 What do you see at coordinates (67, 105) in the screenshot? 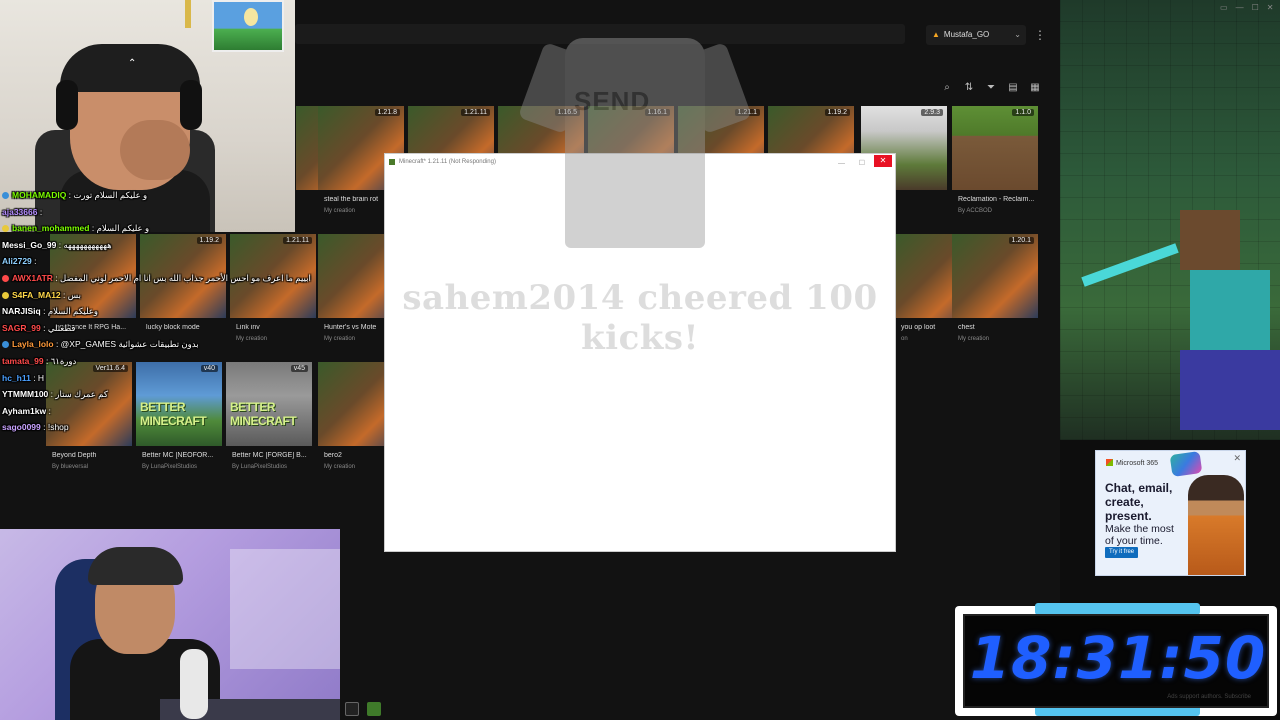
I see `headset-left` at bounding box center [67, 105].